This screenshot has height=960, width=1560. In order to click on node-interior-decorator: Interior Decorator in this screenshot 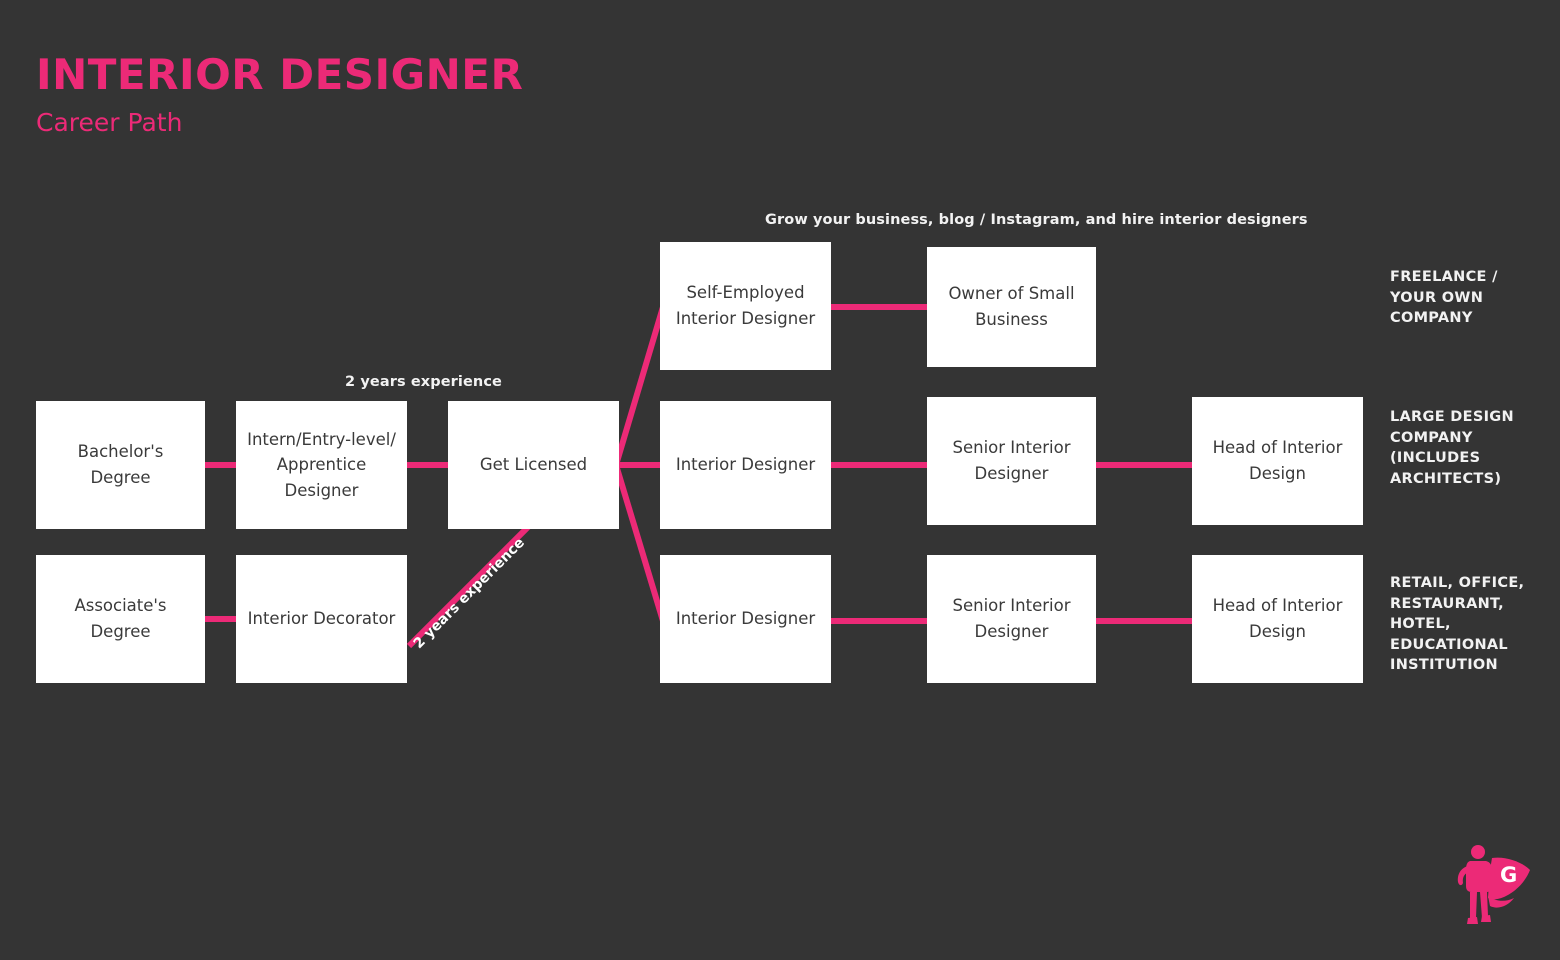, I will do `click(321, 619)`.